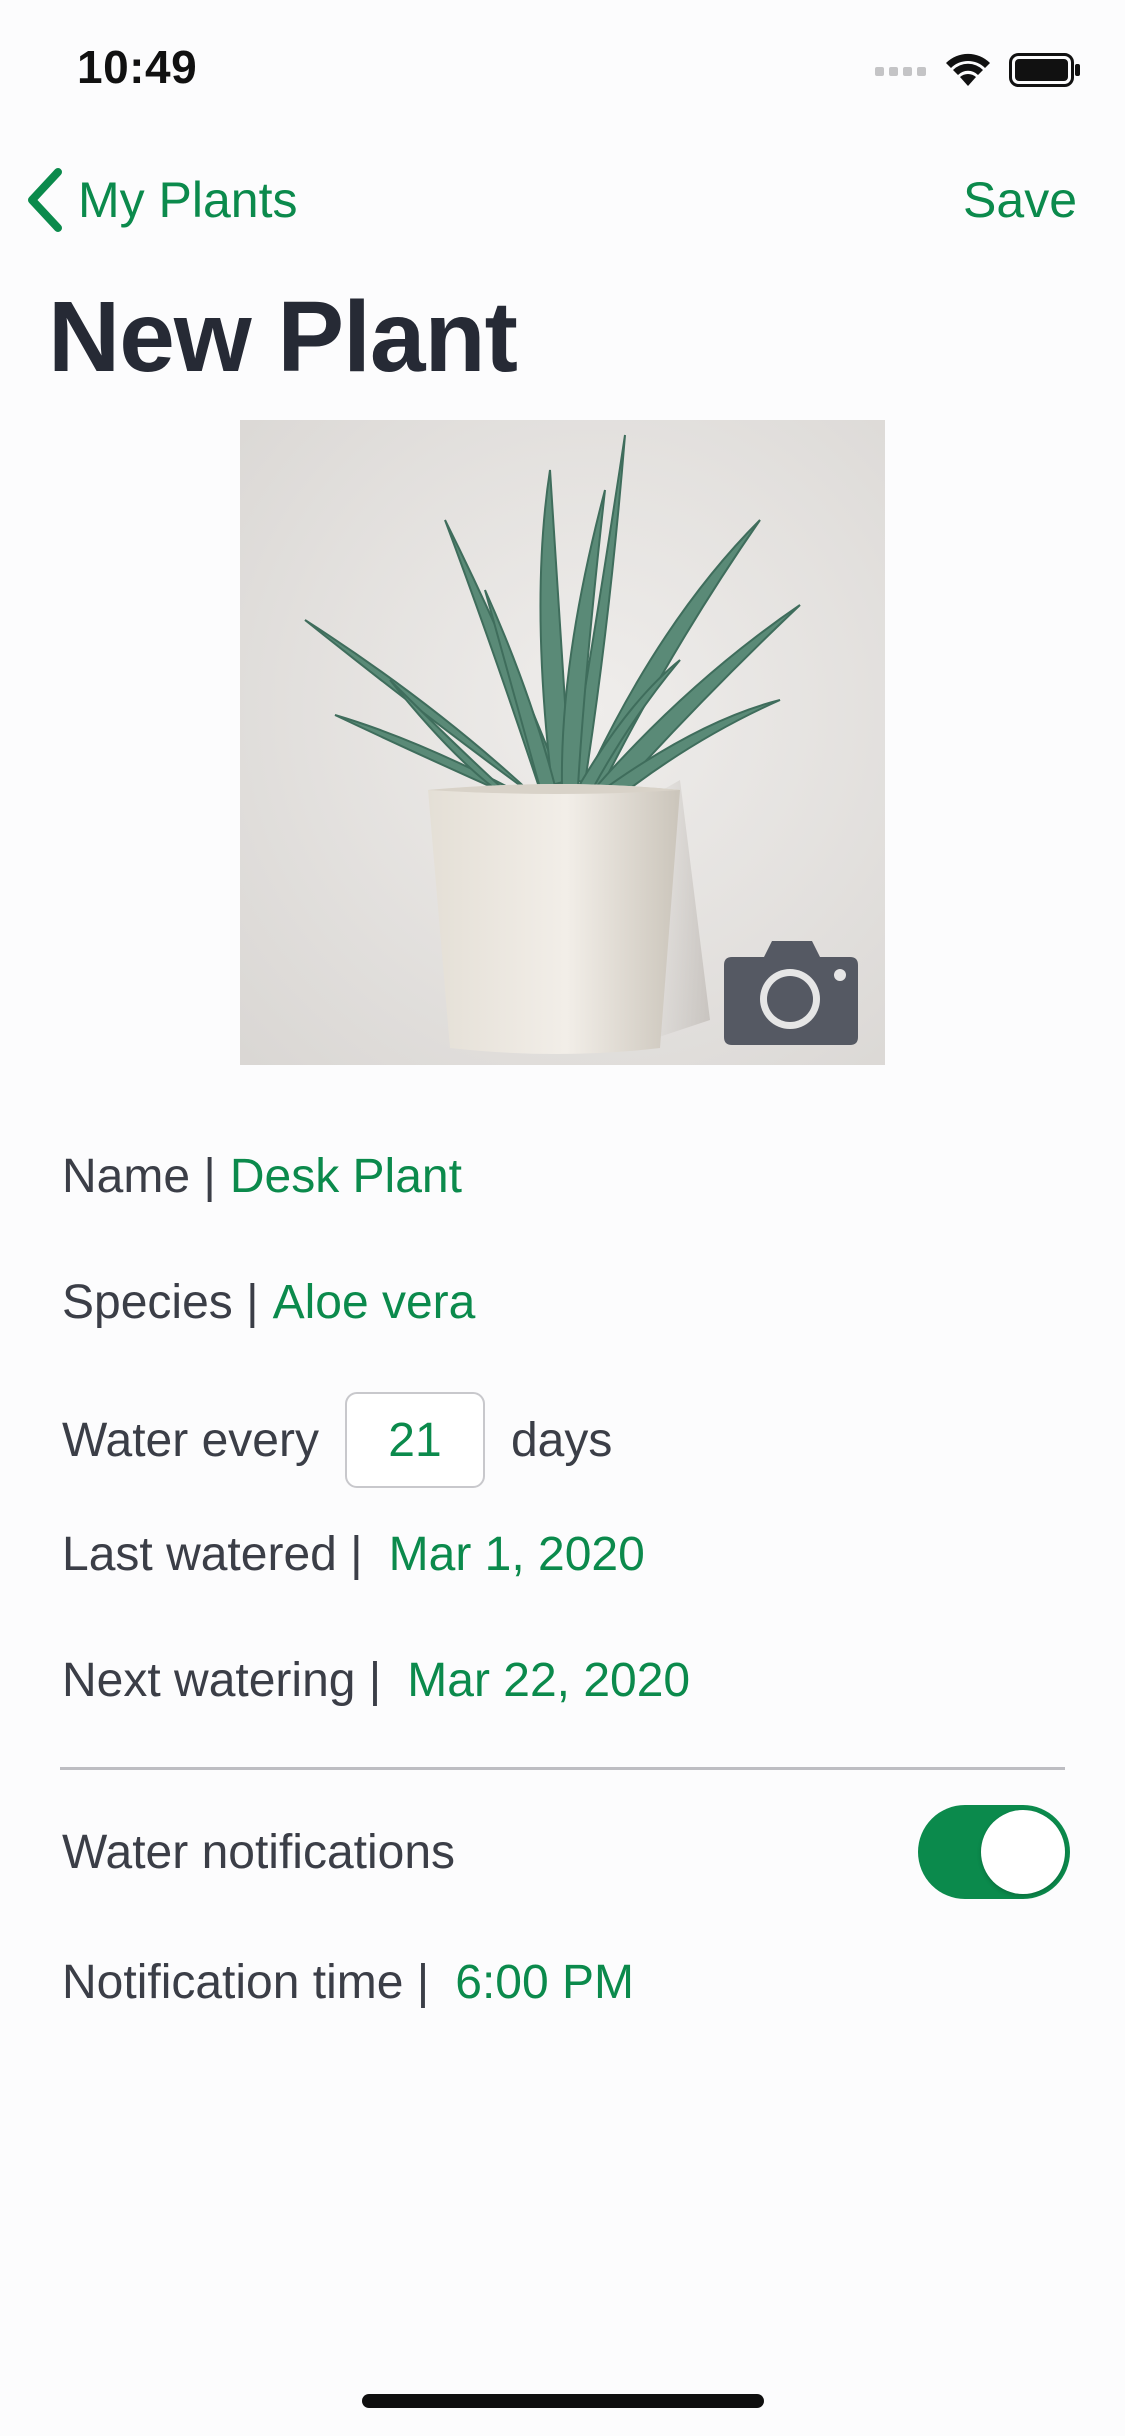 This screenshot has width=1125, height=2436. What do you see at coordinates (190, 1440) in the screenshot?
I see `water-every-label: Water every` at bounding box center [190, 1440].